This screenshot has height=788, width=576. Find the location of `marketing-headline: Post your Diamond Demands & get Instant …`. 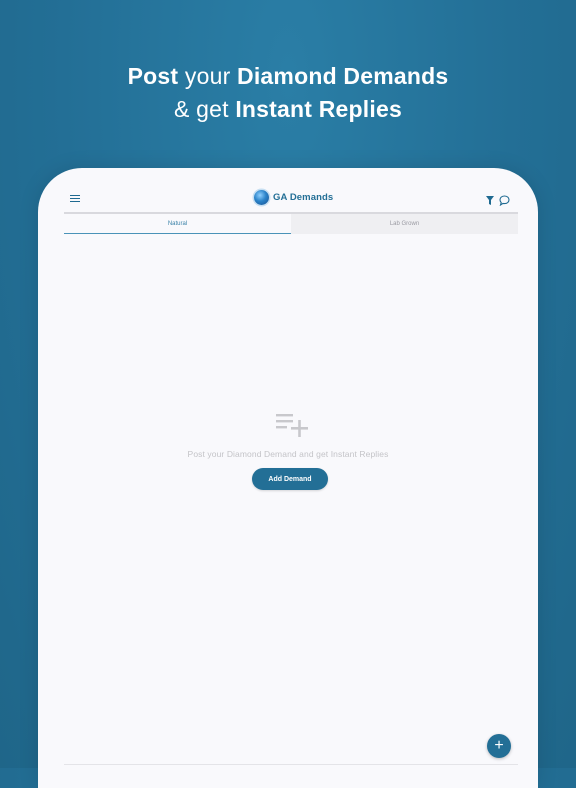

marketing-headline: Post your Diamond Demands & get Instant … is located at coordinates (288, 93).